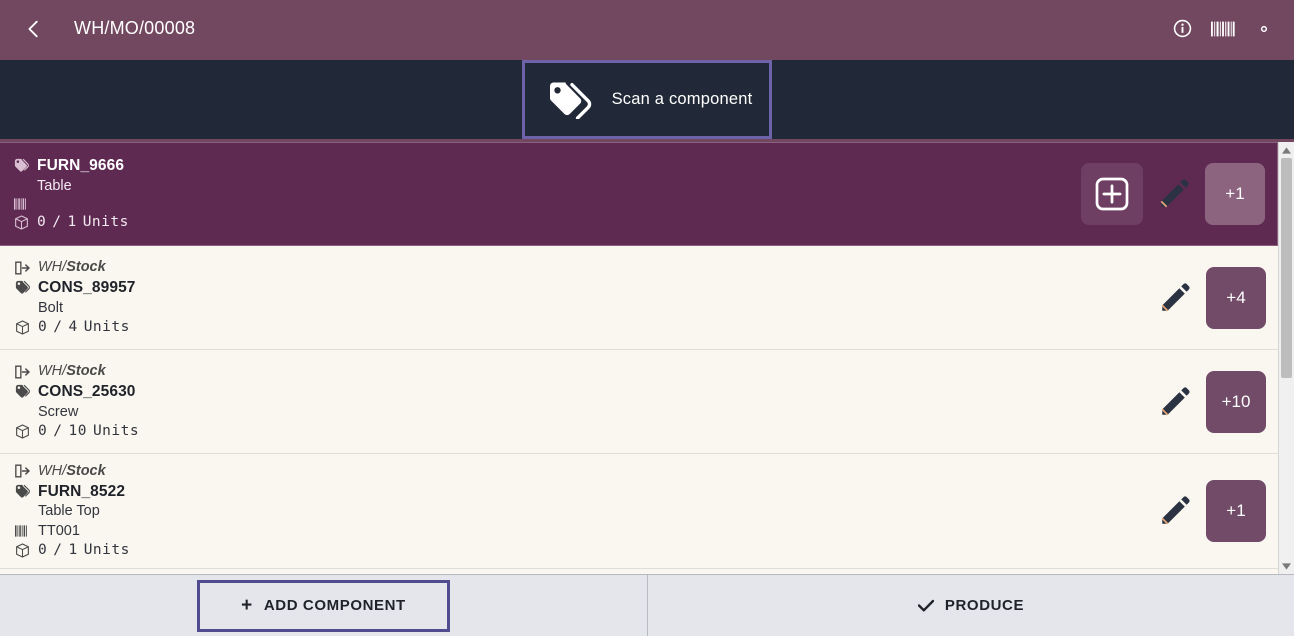  Describe the element at coordinates (547, 186) in the screenshot. I see `product-description-line: Table` at that location.